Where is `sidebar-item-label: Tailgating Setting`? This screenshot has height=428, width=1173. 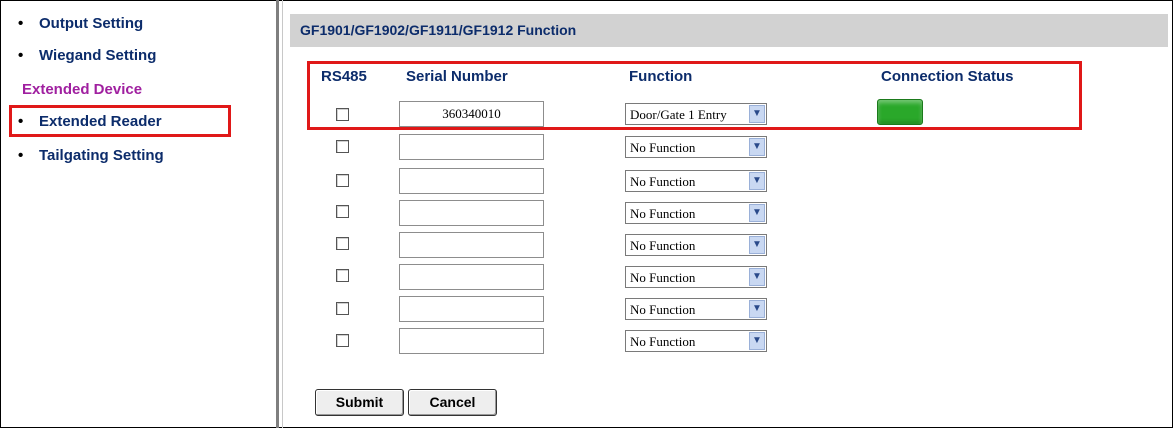 sidebar-item-label: Tailgating Setting is located at coordinates (101, 155).